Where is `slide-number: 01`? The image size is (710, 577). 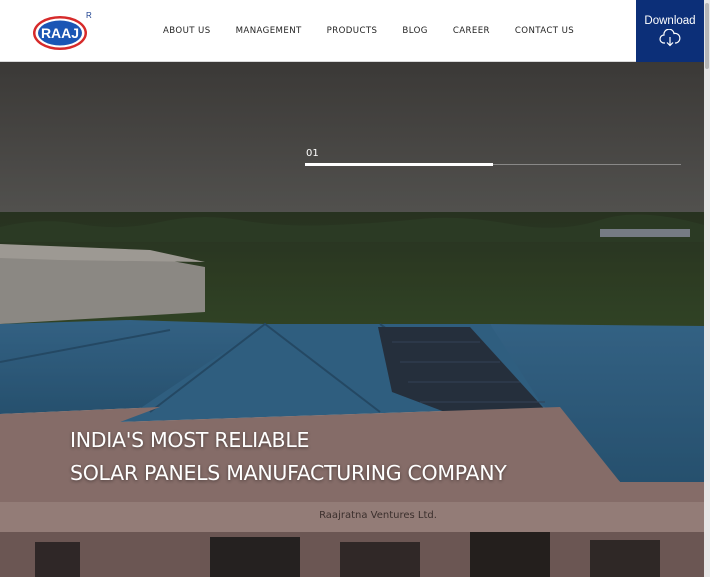
slide-number: 01 is located at coordinates (312, 153).